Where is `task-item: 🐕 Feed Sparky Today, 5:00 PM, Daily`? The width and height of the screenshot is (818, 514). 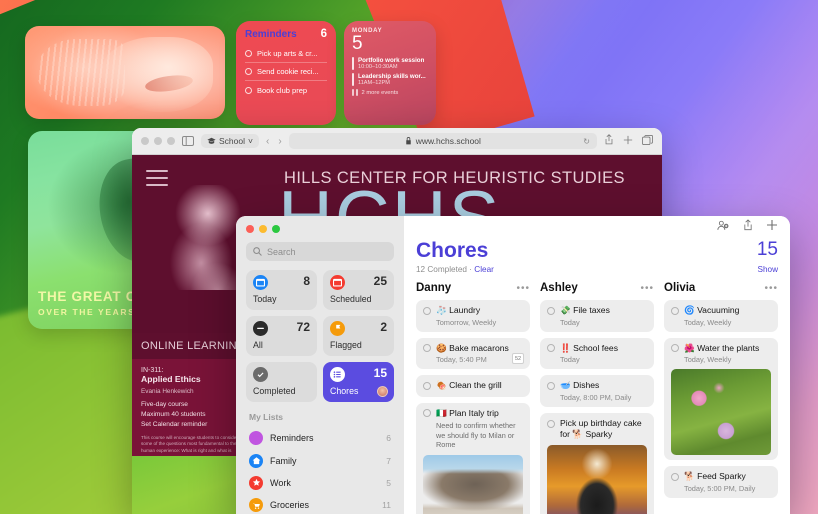 task-item: 🐕 Feed Sparky Today, 5:00 PM, Daily is located at coordinates (721, 482).